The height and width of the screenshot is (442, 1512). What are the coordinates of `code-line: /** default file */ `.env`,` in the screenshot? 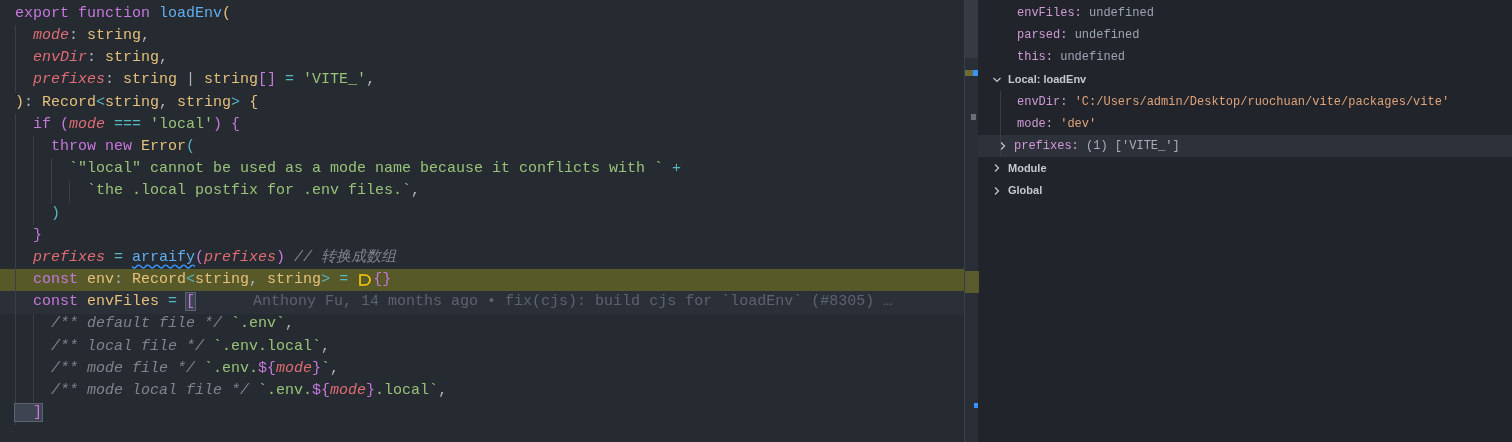 It's located at (172, 324).